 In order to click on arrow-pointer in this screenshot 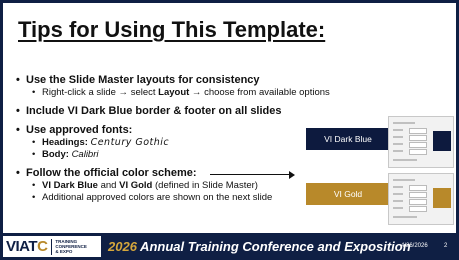, I will do `click(252, 174)`.